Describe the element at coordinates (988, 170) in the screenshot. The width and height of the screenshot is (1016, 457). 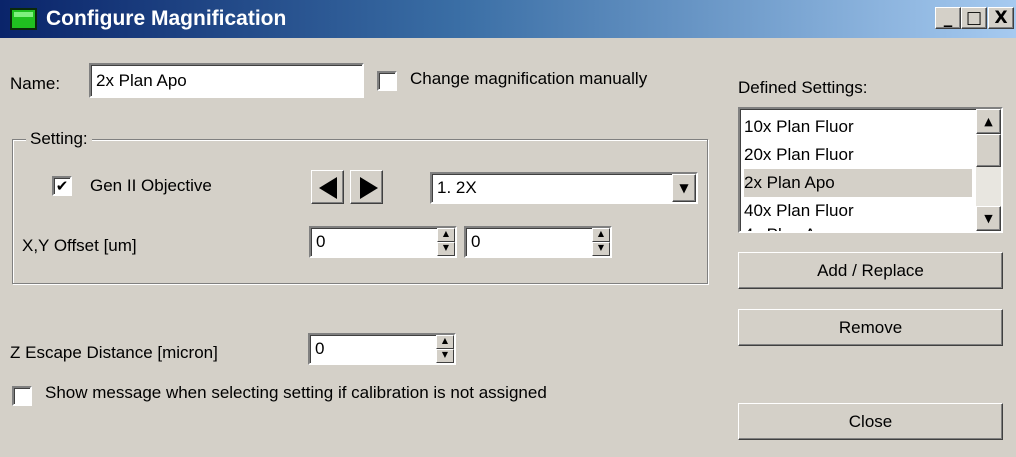
I see `list-scrollbar: ▲ ▼` at that location.